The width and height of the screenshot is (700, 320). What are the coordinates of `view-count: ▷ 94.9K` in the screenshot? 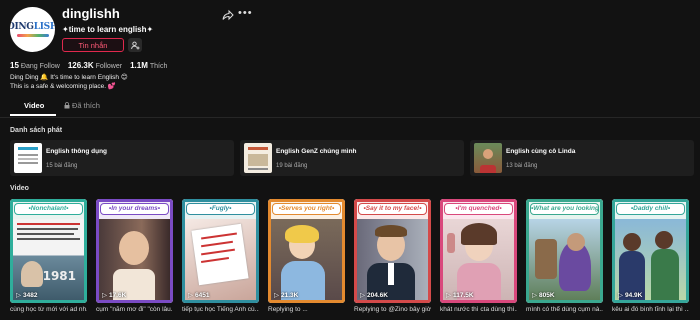 It's located at (630, 295).